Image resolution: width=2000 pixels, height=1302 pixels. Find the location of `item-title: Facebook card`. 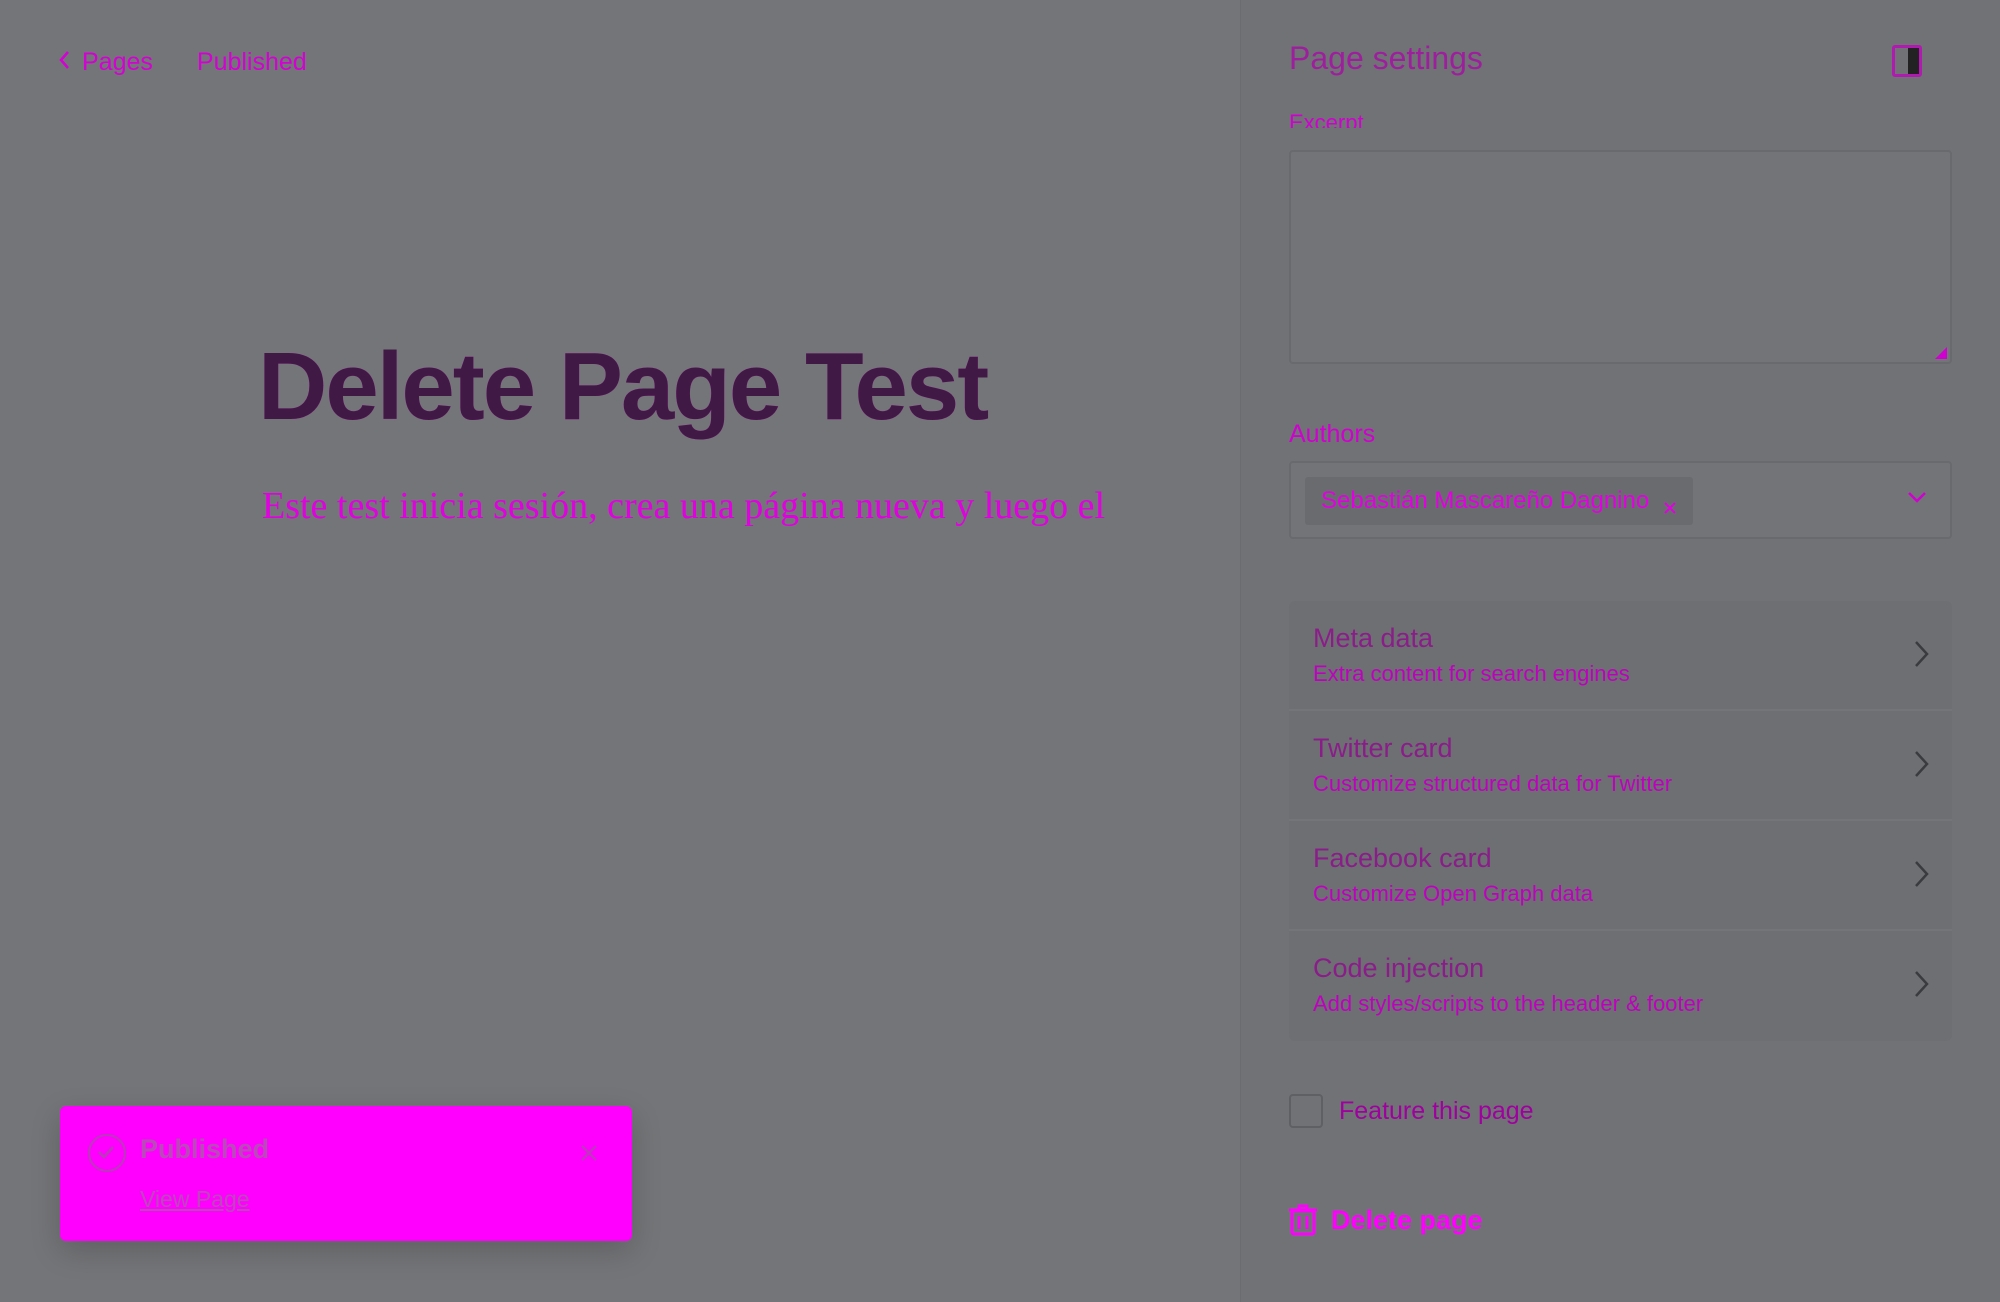

item-title: Facebook card is located at coordinates (1402, 858).